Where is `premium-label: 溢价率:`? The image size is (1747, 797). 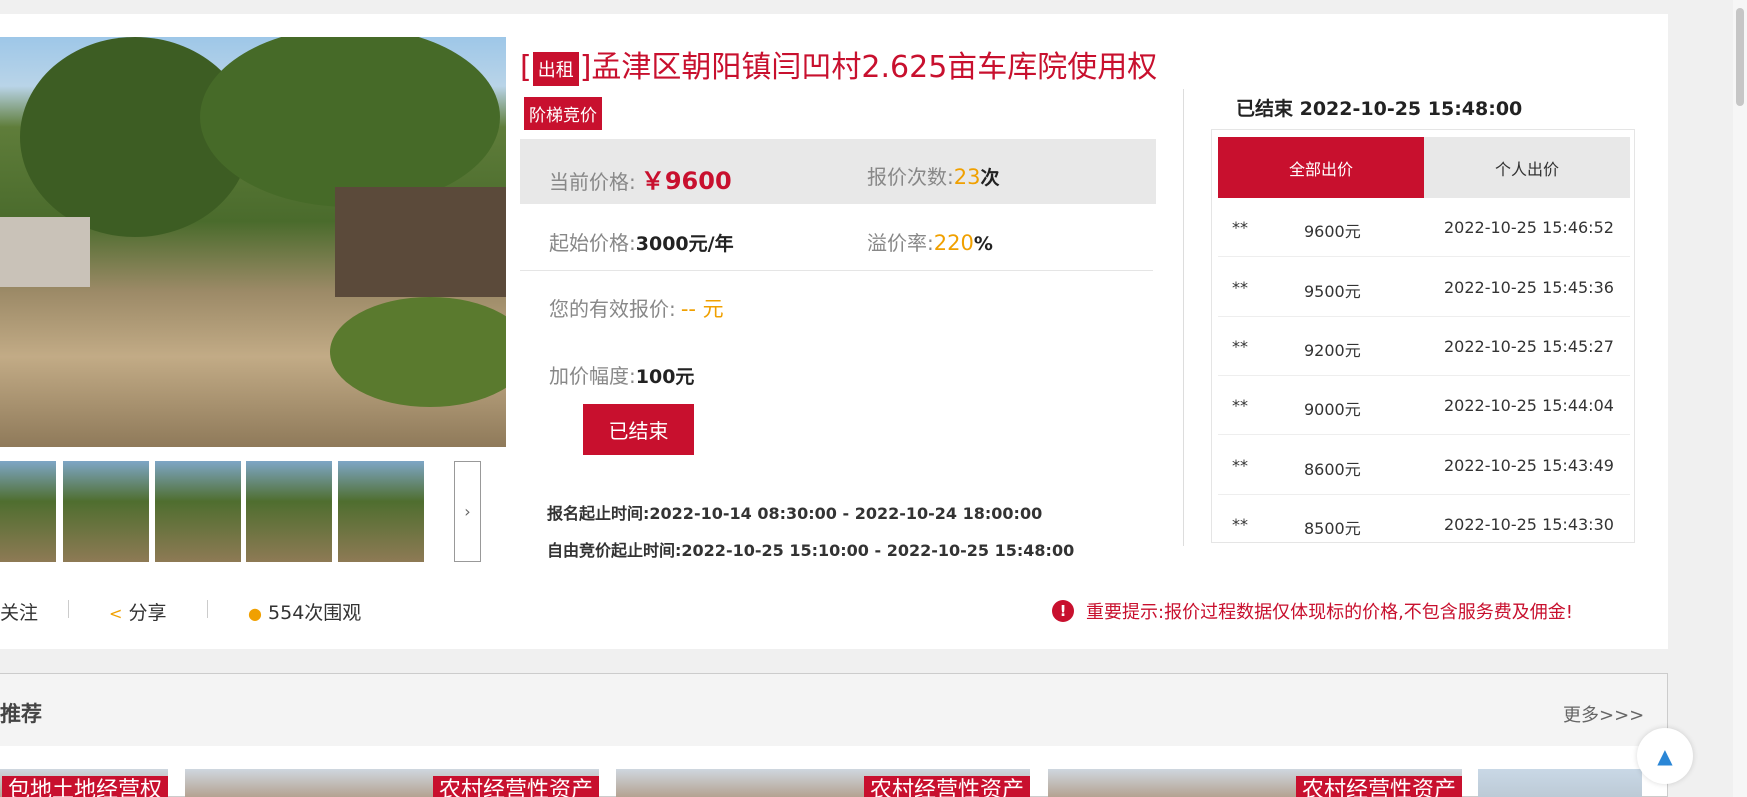 premium-label: 溢价率: is located at coordinates (900, 243).